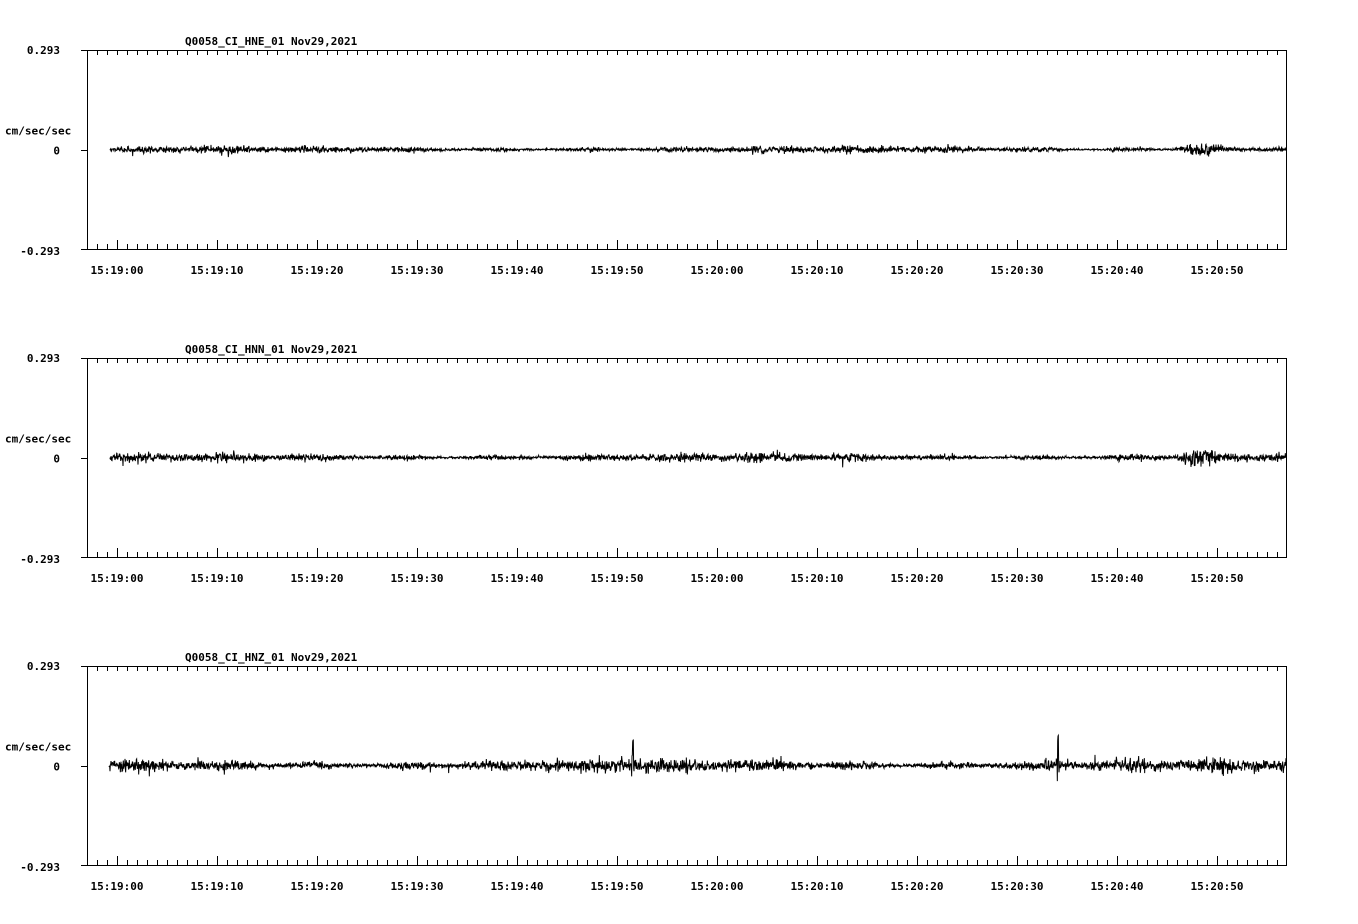 The width and height of the screenshot is (1358, 924). I want to click on panel-title: Q0058_CI_HNN_01 Nov29,2021, so click(271, 349).